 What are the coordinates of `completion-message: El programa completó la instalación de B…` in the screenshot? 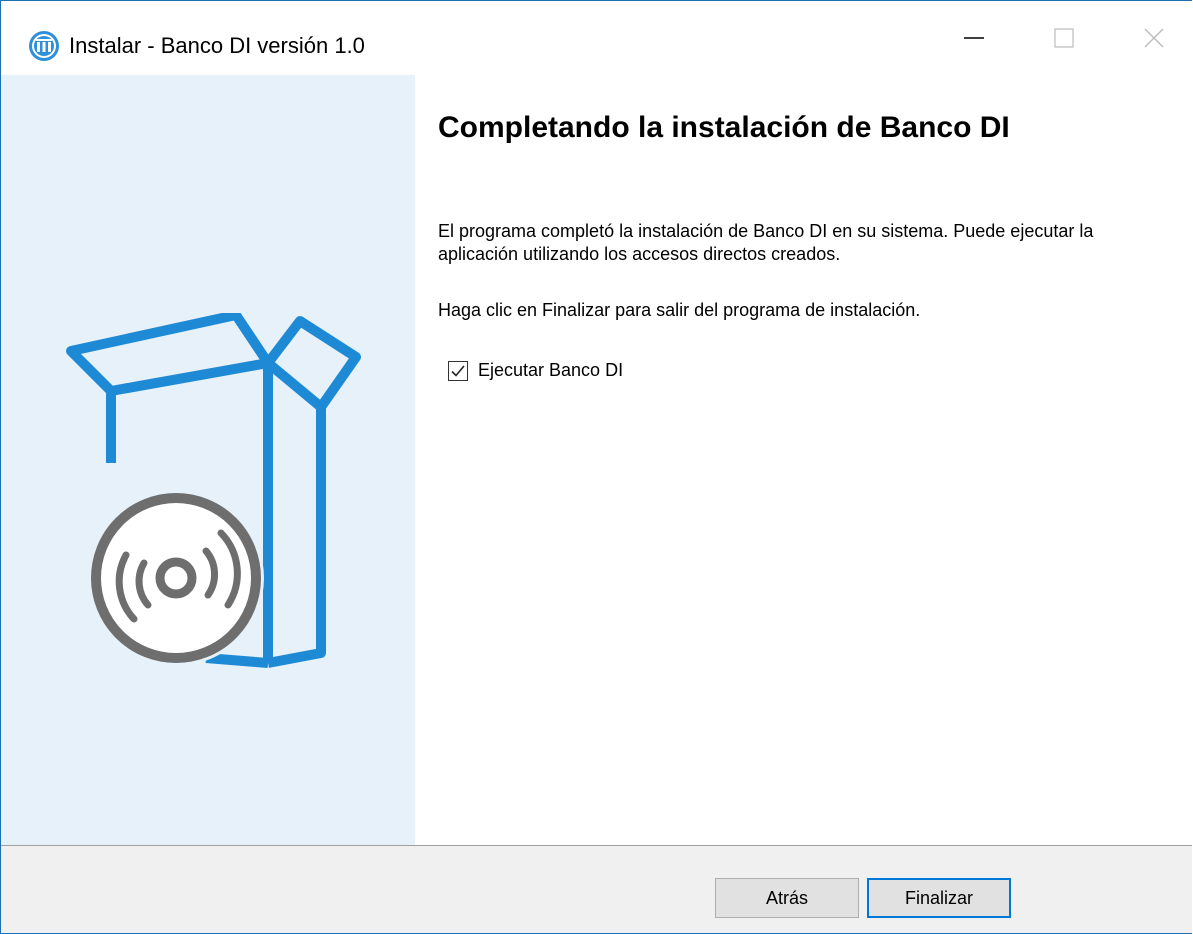 It's located at (766, 242).